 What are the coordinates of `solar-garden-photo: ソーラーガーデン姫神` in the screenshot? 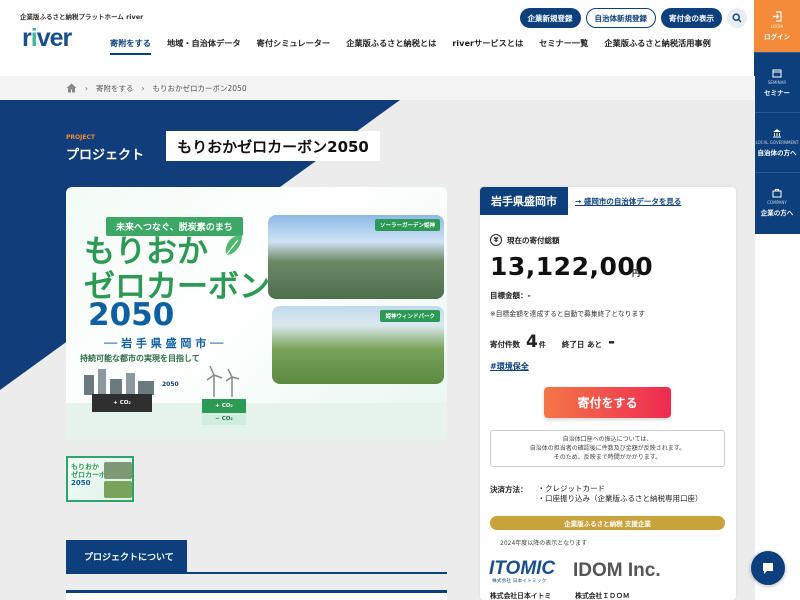 It's located at (356, 257).